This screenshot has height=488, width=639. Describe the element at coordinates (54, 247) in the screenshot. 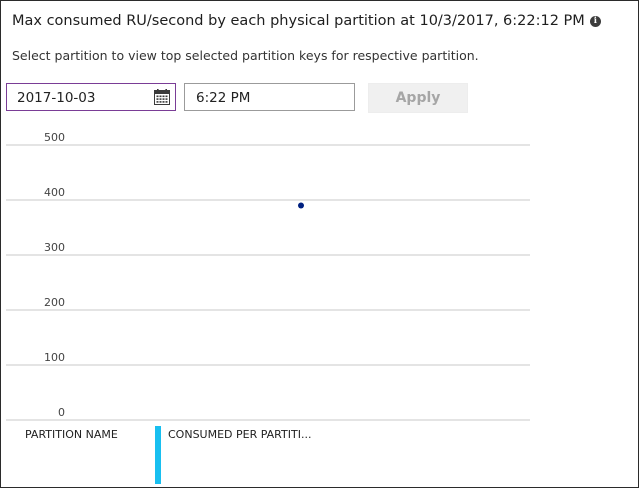

I see `y-tick-label: 300` at that location.